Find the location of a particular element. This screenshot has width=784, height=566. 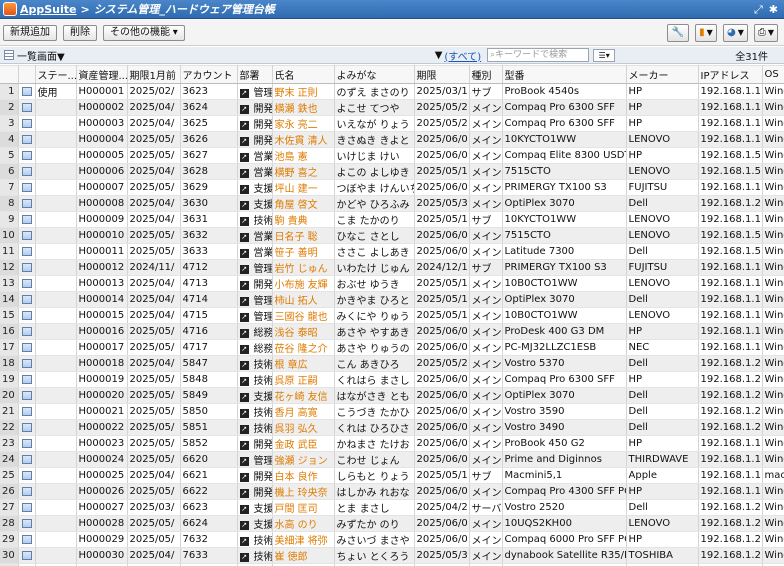

user-name-link: 香月 高寛 is located at coordinates (303, 411).